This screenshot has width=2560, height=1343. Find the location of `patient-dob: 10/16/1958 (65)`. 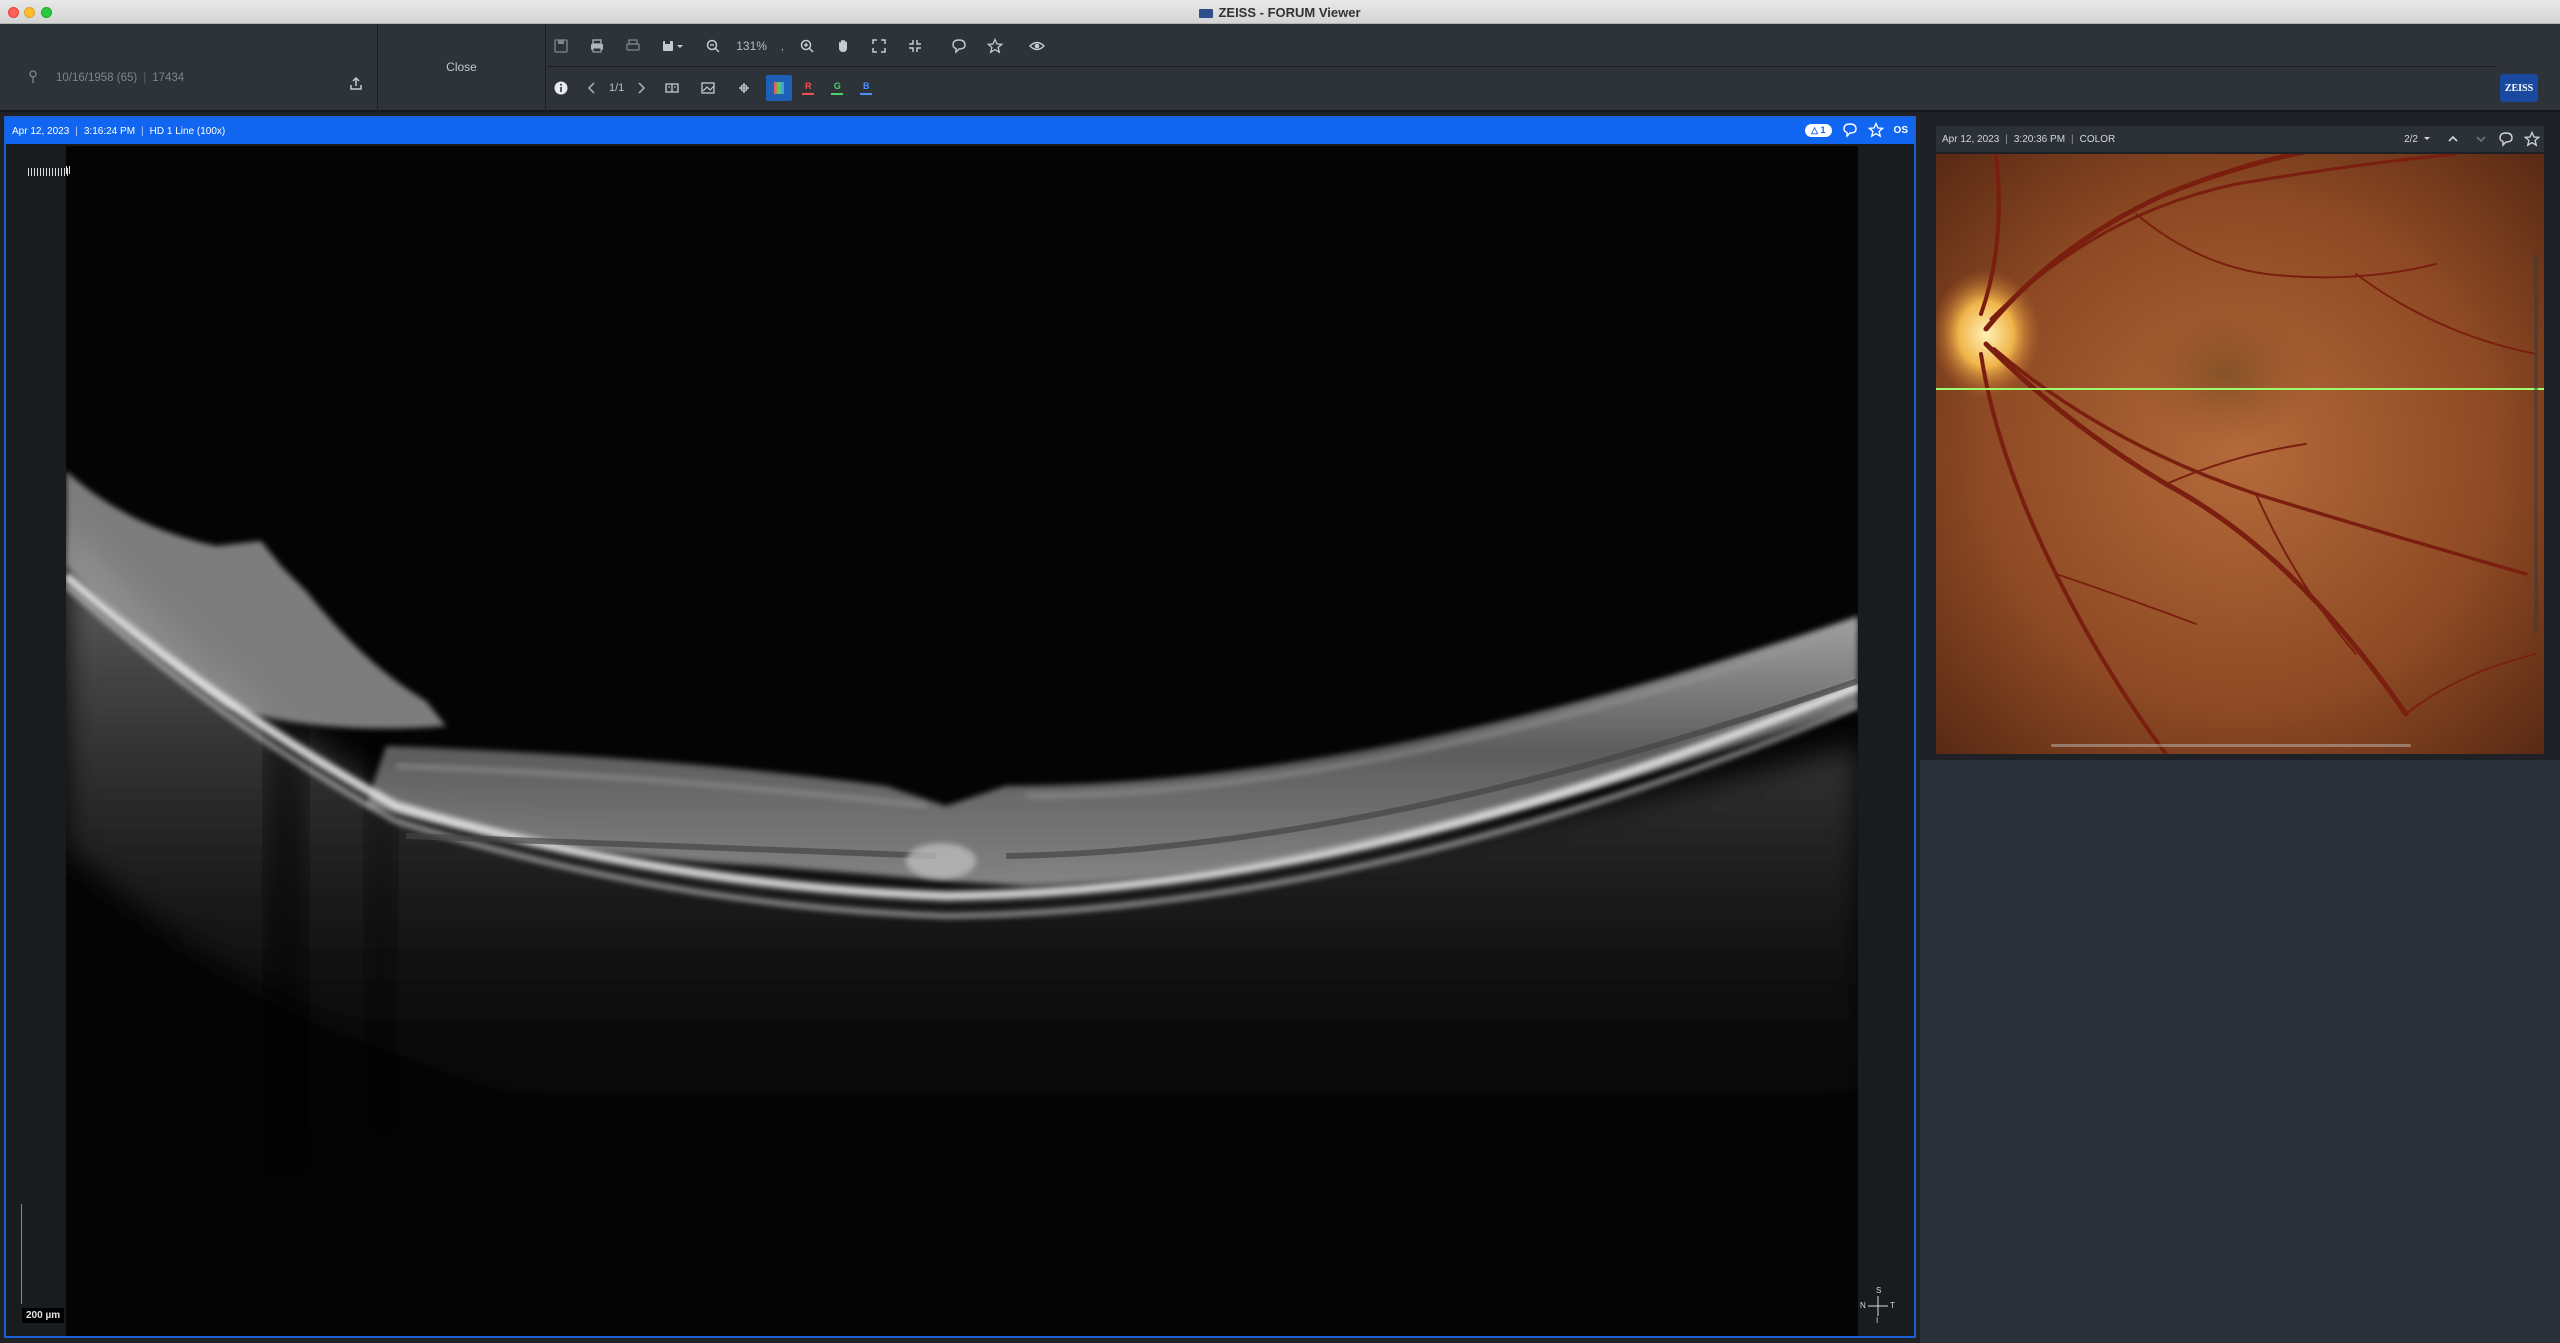

patient-dob: 10/16/1958 (65) is located at coordinates (97, 78).